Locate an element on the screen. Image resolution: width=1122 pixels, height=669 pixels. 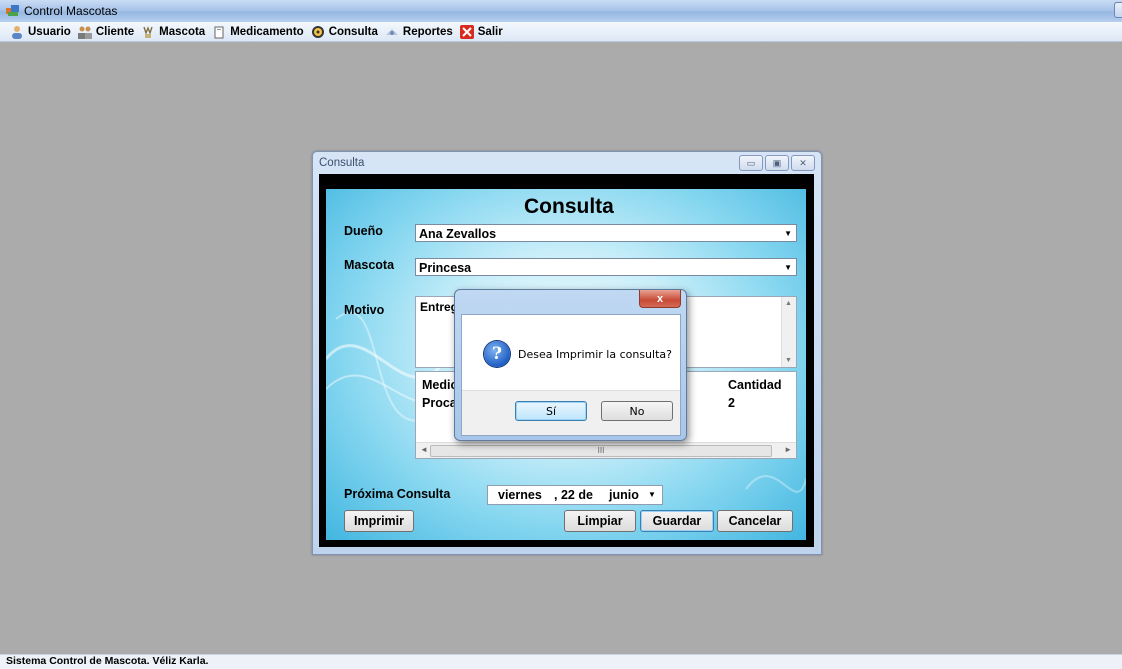
menu-label: Cliente is located at coordinates (115, 31).